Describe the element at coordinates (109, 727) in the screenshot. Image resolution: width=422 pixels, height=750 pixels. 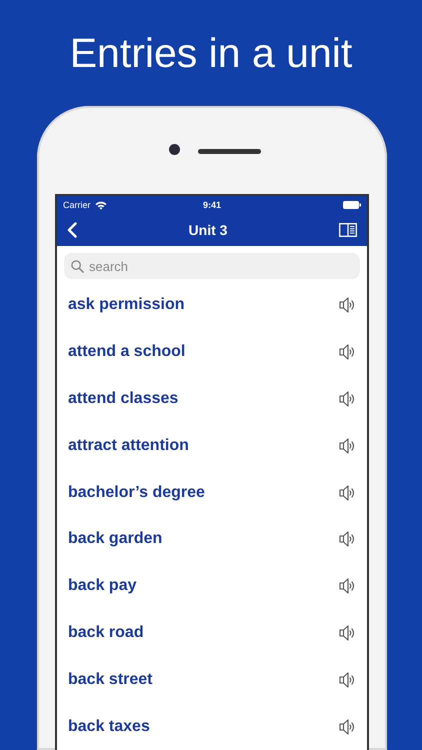
I see `entry-text: back taxes` at that location.